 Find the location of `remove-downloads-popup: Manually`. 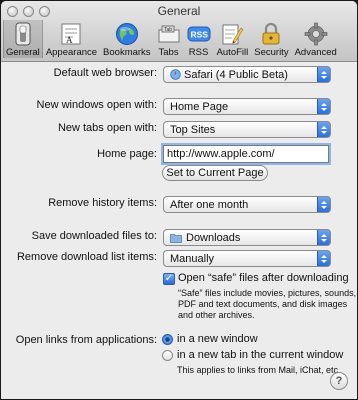

remove-downloads-popup: Manually is located at coordinates (247, 258).